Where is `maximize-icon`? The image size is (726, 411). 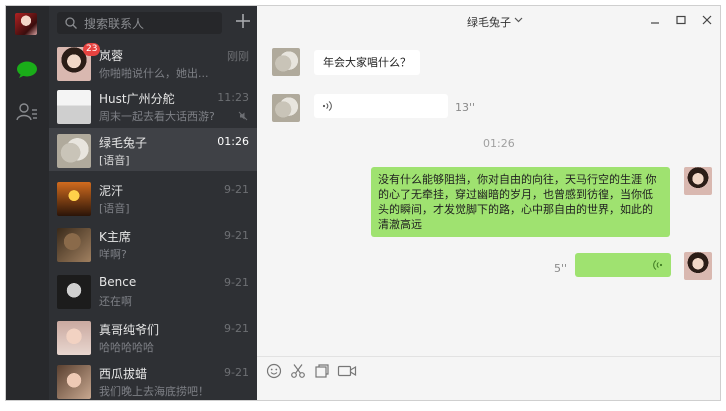
maximize-icon is located at coordinates (681, 20).